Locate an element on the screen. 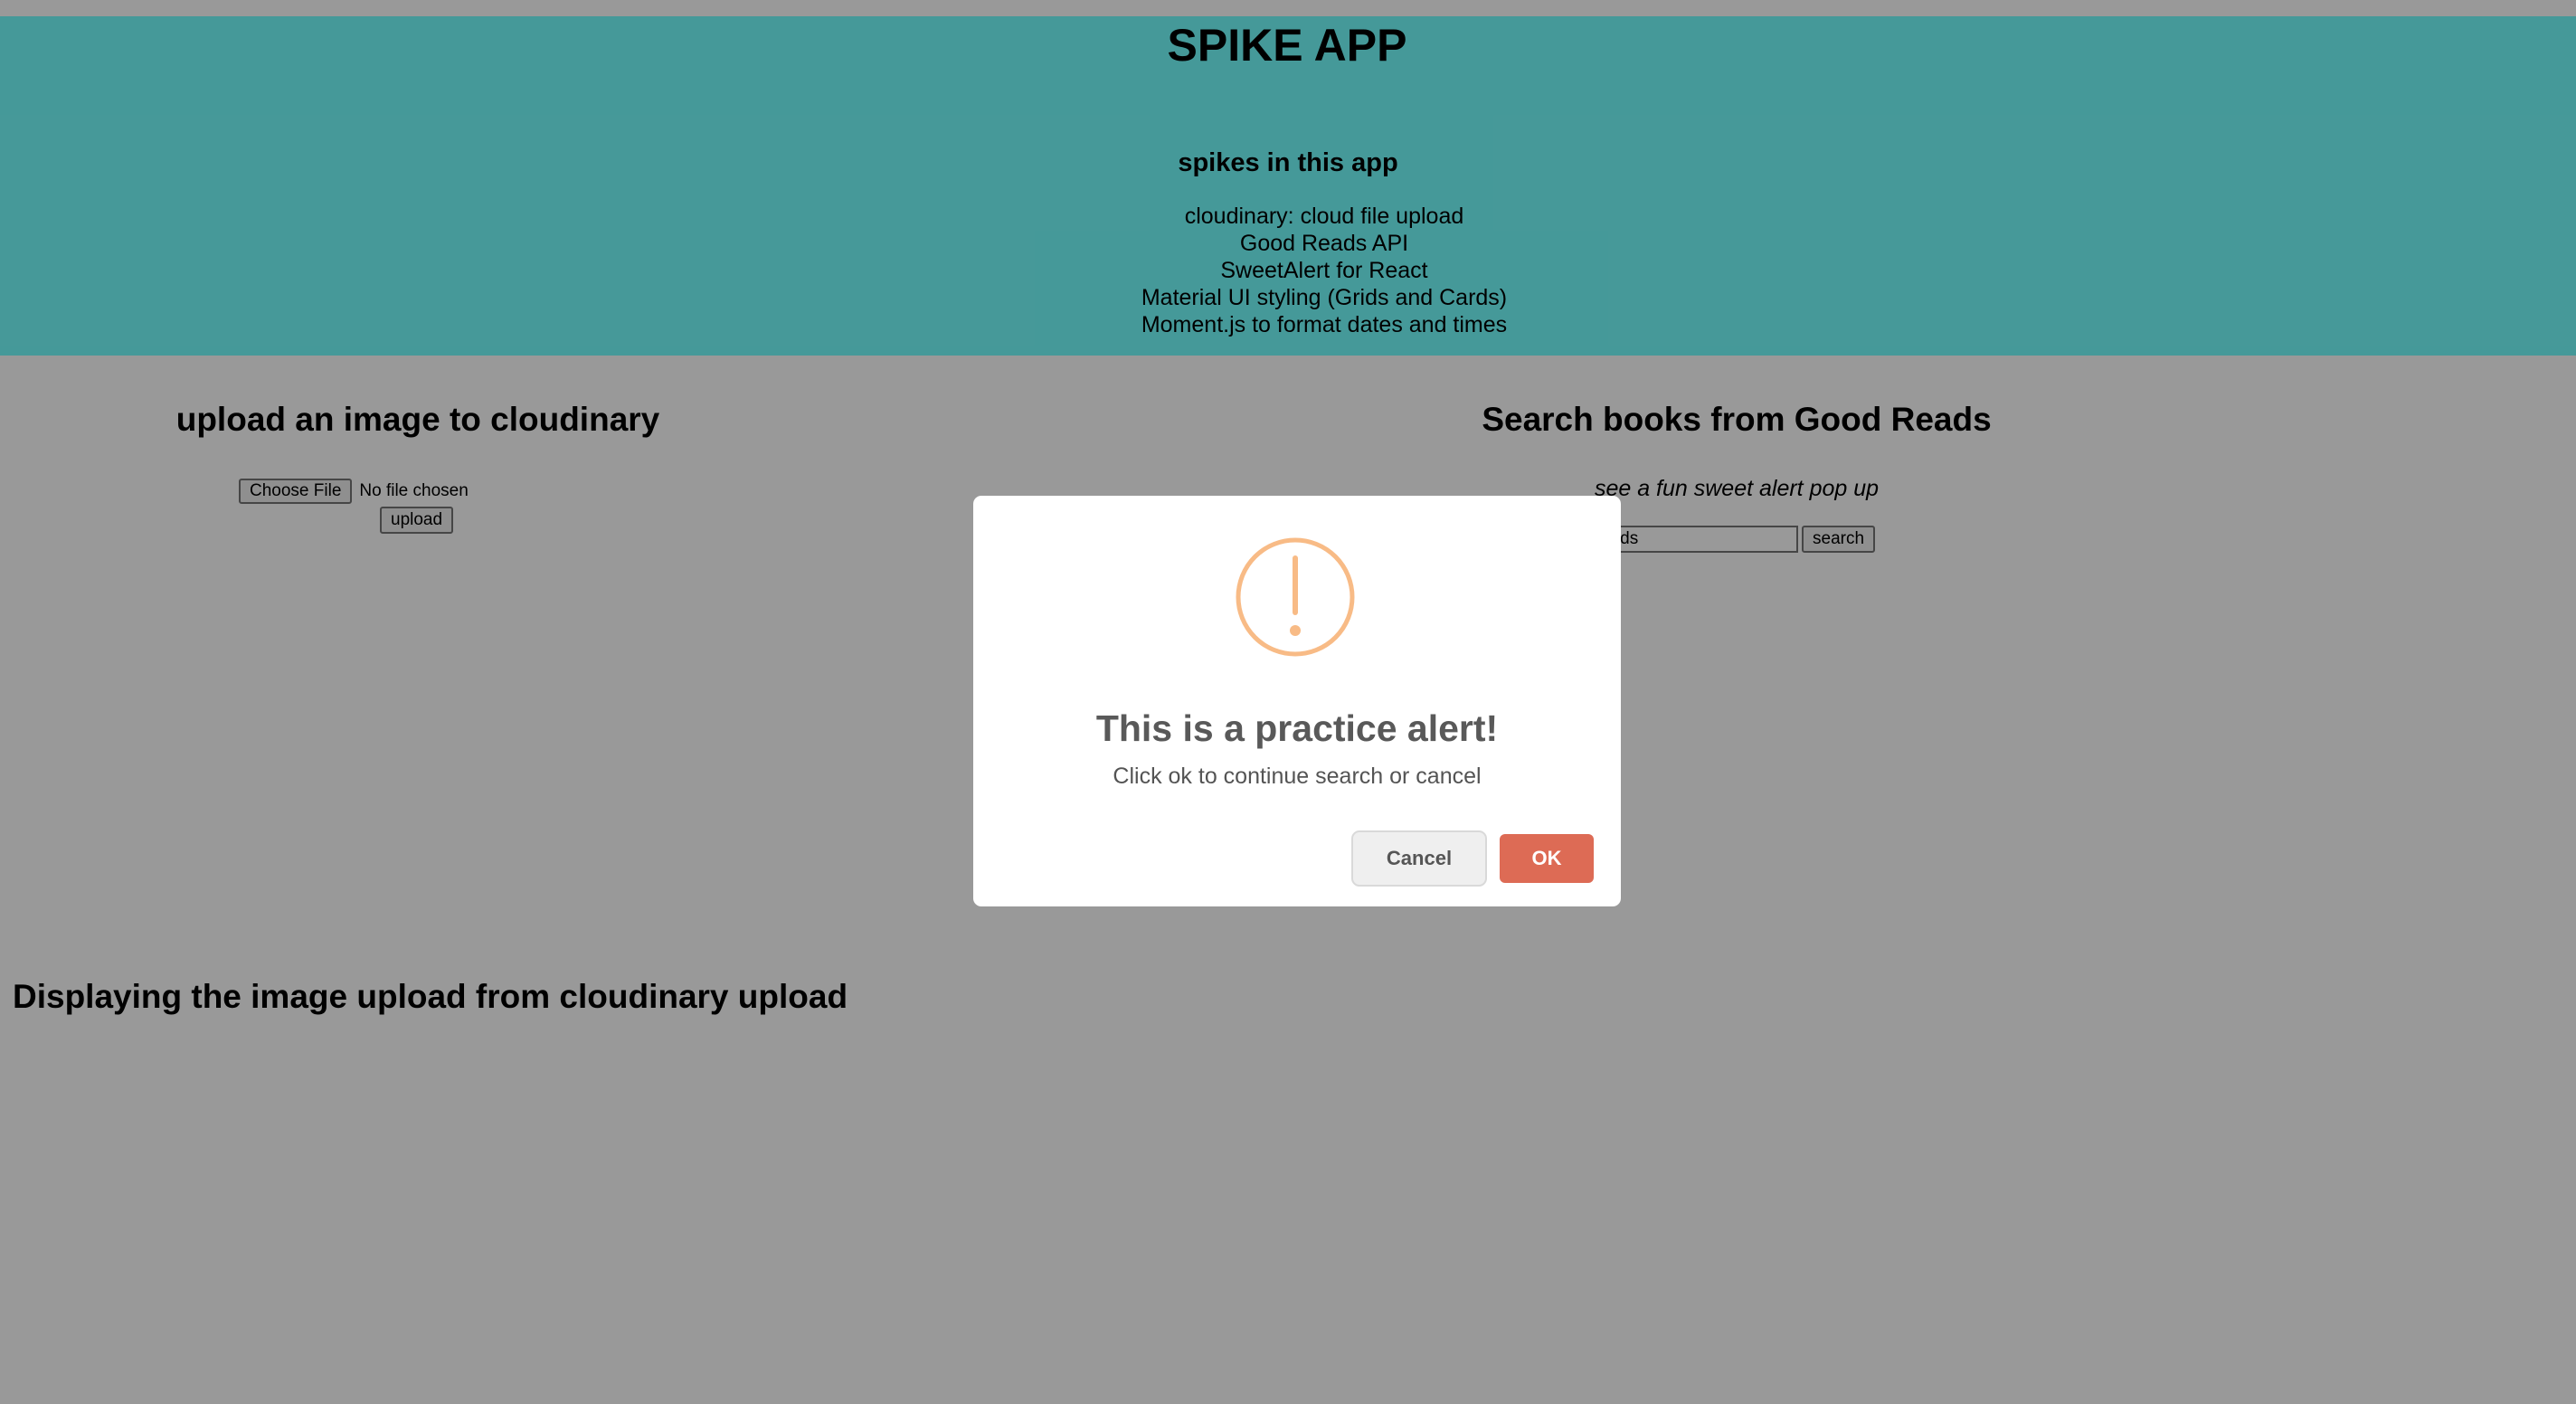  alert-text: Click ok to continue search or cancel is located at coordinates (1297, 776).